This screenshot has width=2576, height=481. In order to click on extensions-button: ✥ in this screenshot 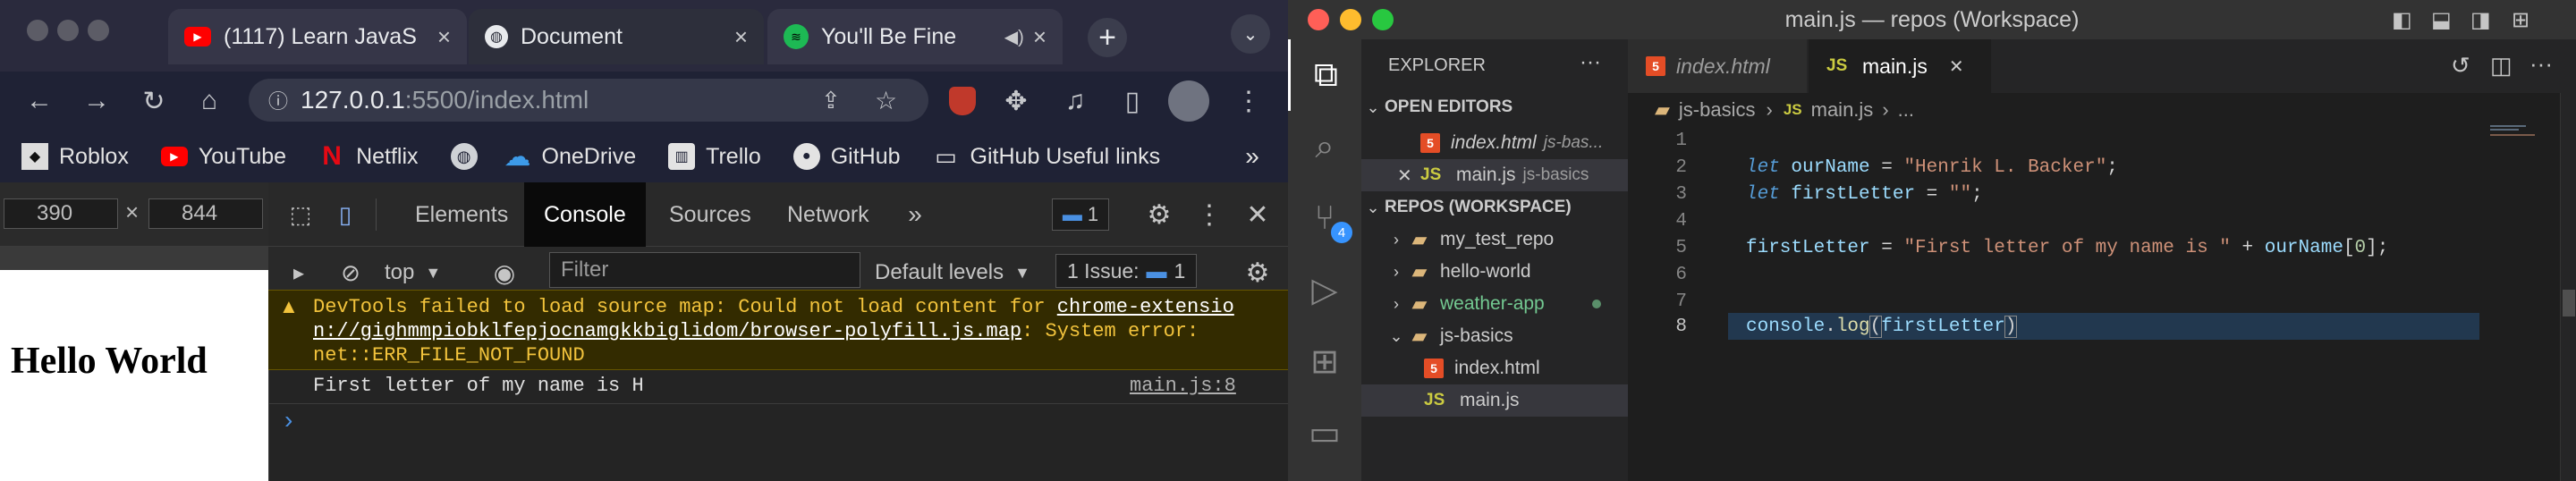, I will do `click(1016, 101)`.